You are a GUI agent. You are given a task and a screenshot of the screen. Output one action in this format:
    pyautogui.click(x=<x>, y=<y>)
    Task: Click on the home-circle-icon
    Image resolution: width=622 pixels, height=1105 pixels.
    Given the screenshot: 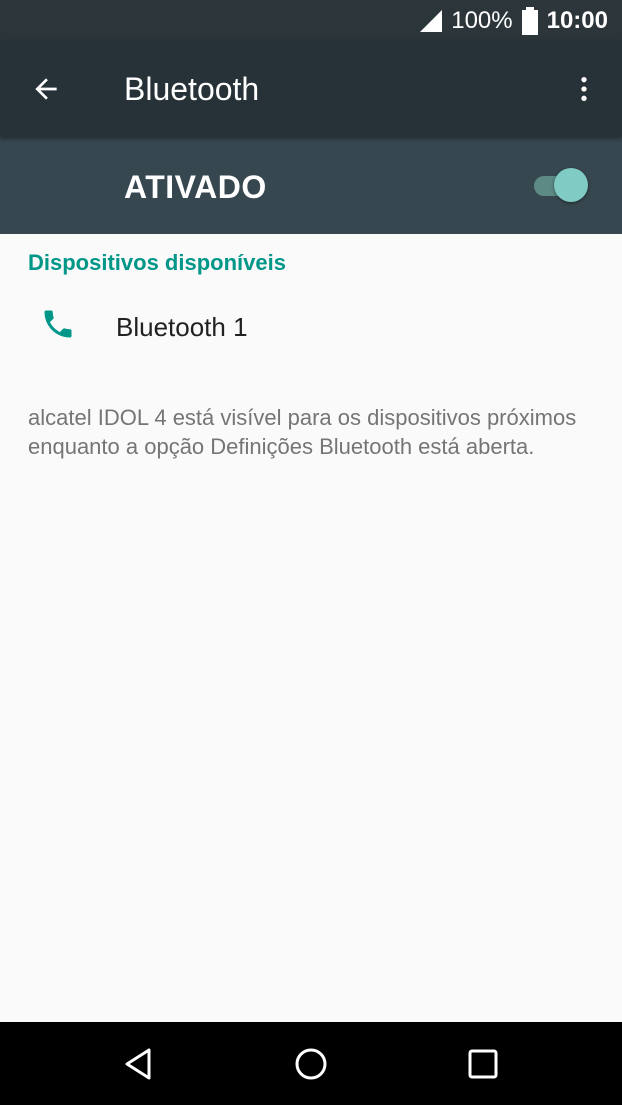 What is the action you would take?
    pyautogui.click(x=311, y=1064)
    